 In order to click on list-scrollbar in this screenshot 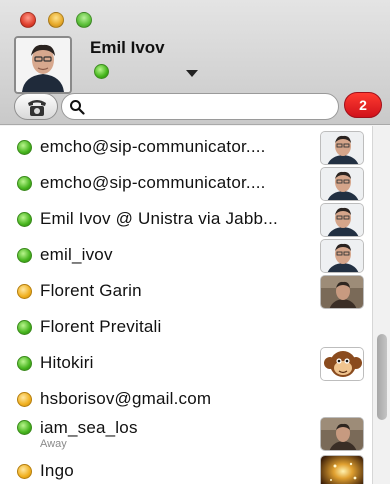, I will do `click(381, 305)`.